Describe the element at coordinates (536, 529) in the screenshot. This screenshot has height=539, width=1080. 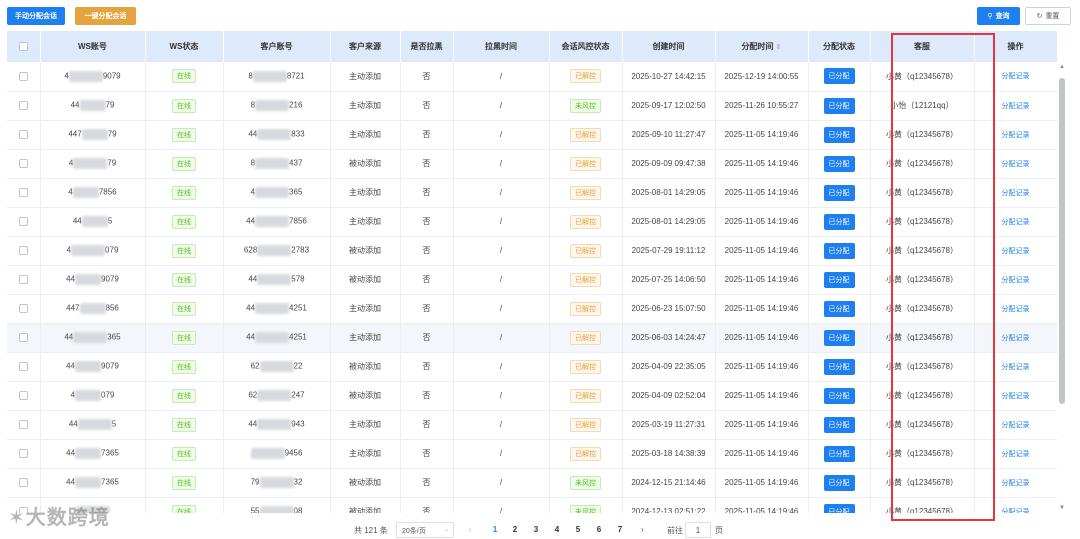
I see `page-3: 3` at that location.